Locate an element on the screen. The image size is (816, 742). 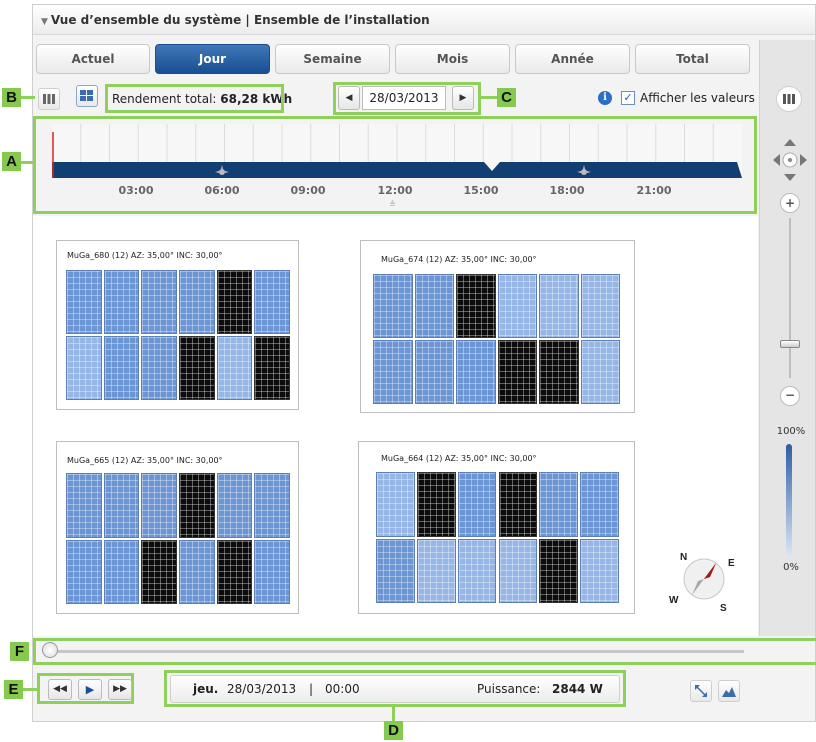
tab-jour: Jour is located at coordinates (212, 59).